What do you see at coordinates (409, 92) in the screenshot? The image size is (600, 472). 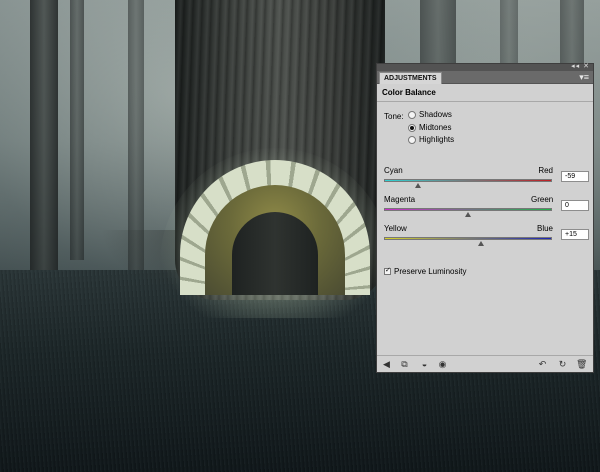 I see `adjustment-title: Color Balance` at bounding box center [409, 92].